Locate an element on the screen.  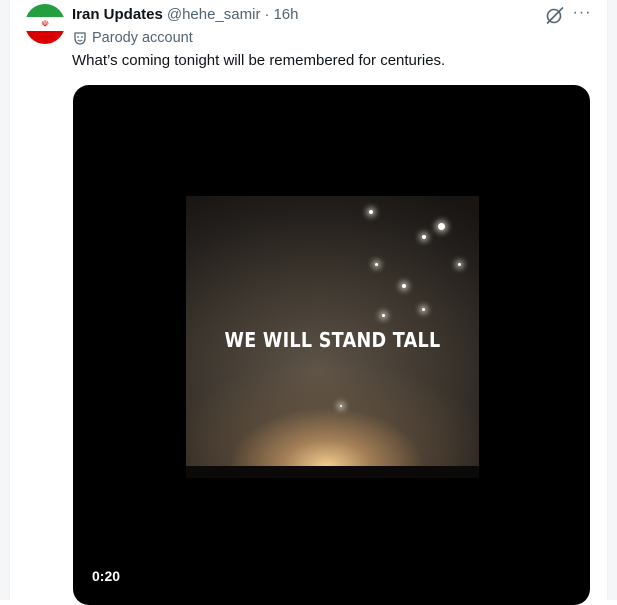
theater-mask-icon is located at coordinates (80, 38).